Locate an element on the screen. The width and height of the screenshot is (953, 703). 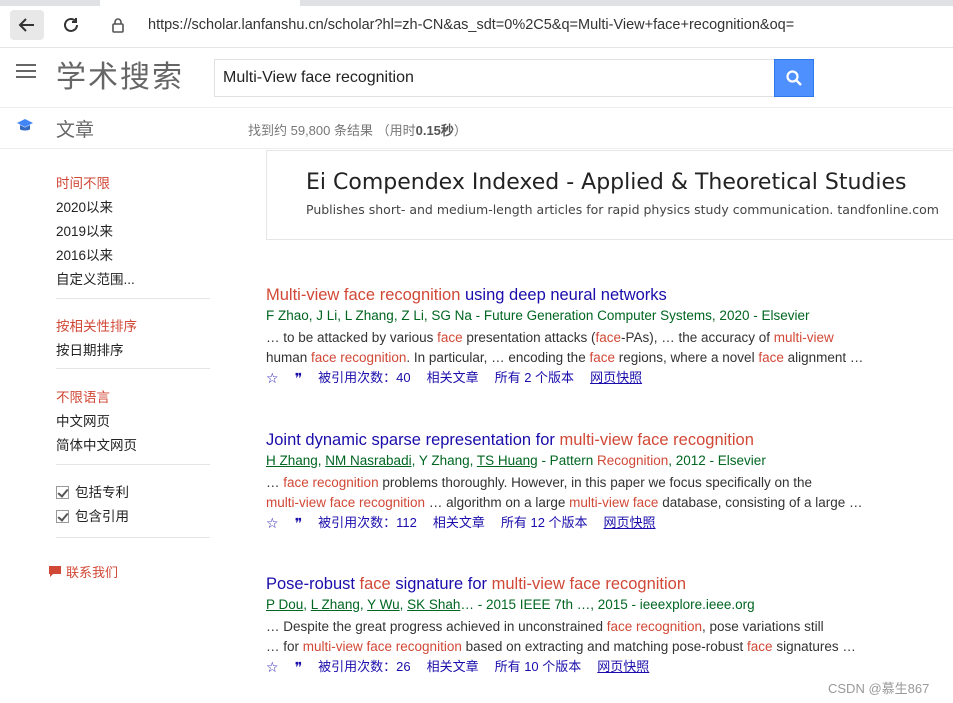
active-tab is located at coordinates (200, 3).